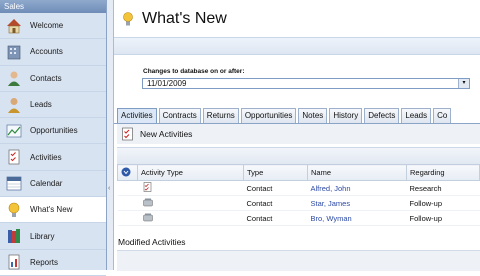 This screenshot has height=276, width=480. Describe the element at coordinates (14, 79) in the screenshot. I see `person-icon` at that location.